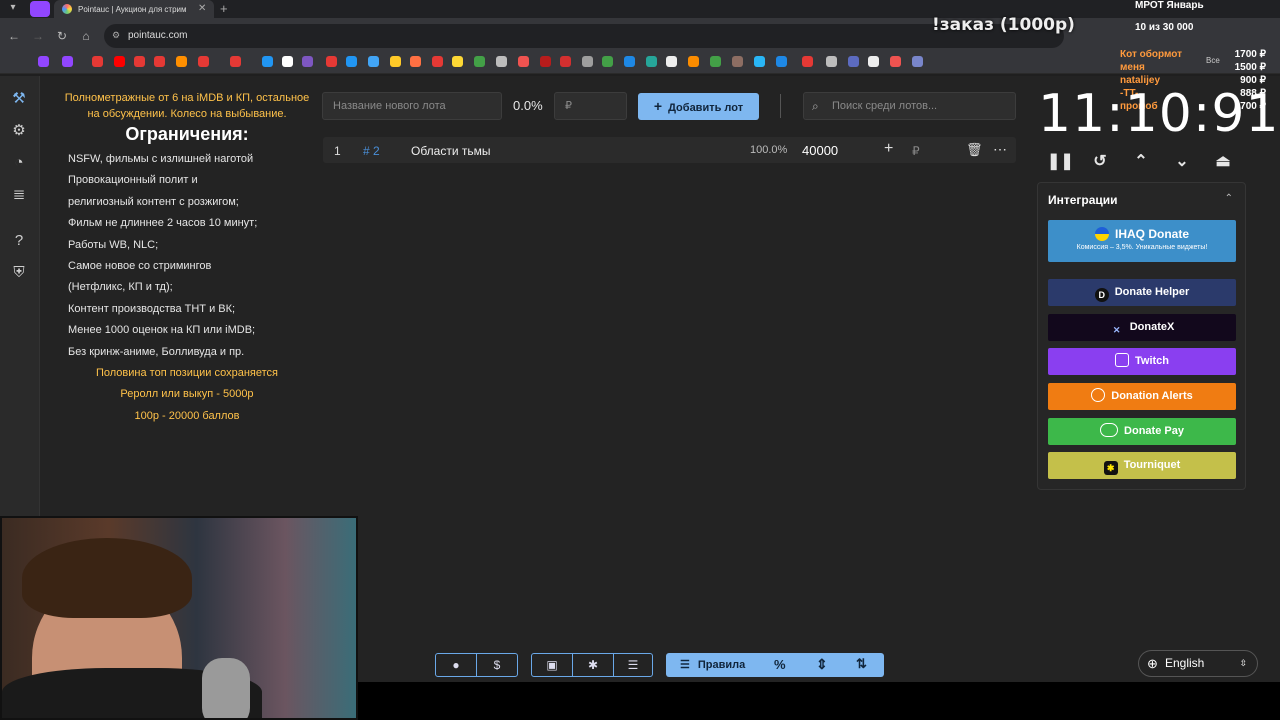 Image resolution: width=1280 pixels, height=720 pixels. I want to click on auction-hammer-icon: ⚒, so click(19, 99).